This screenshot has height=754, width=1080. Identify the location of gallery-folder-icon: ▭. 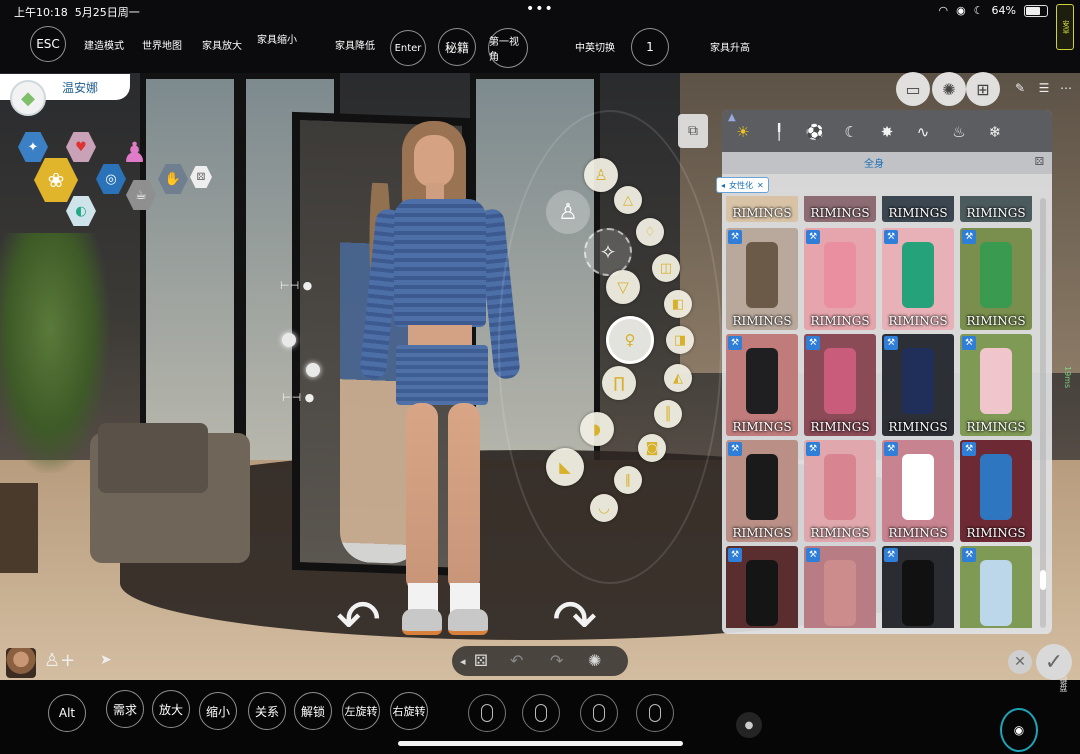
(913, 89).